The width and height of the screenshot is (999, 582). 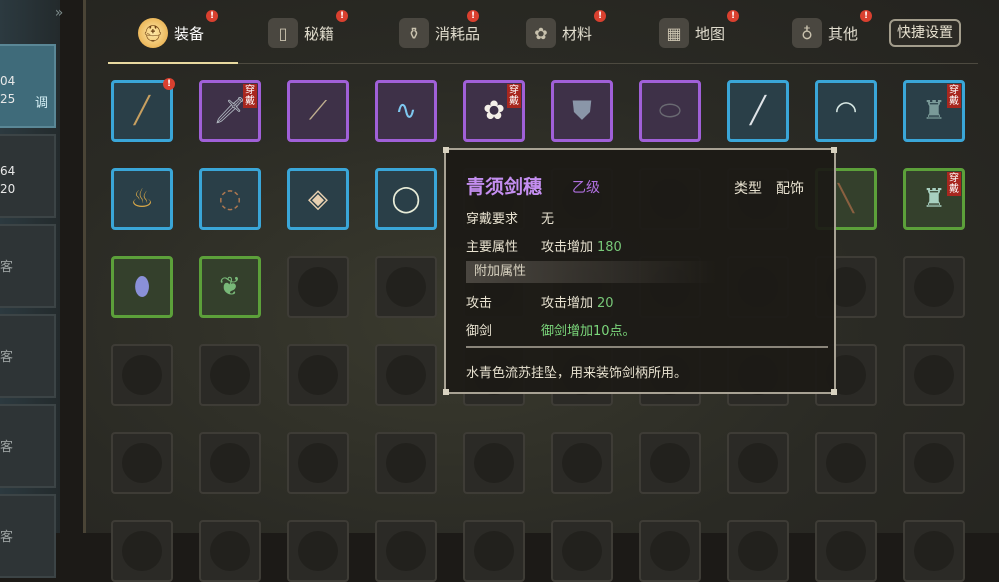 I want to click on tab-label: 材料, so click(x=577, y=33).